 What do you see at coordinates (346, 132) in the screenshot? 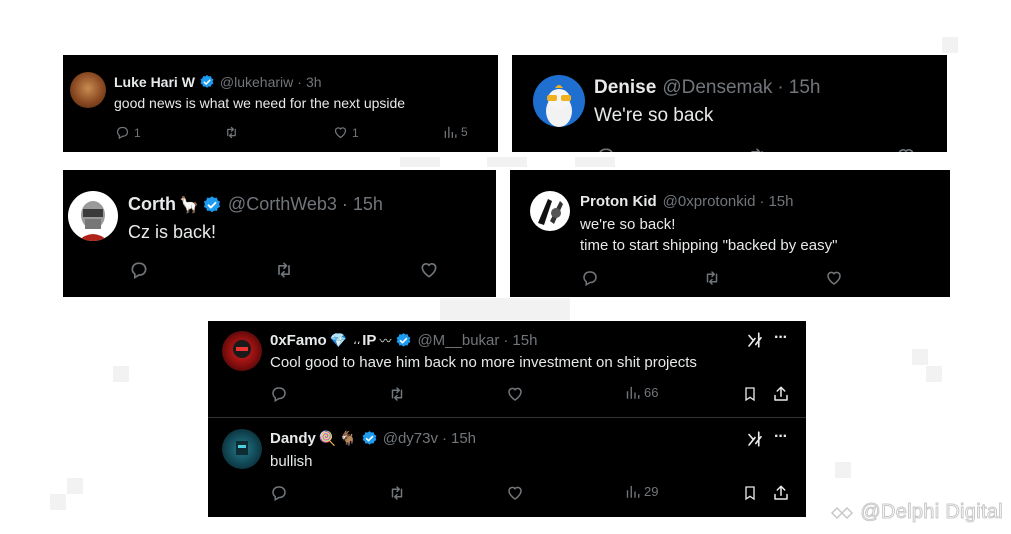
I see `like-button: 1` at bounding box center [346, 132].